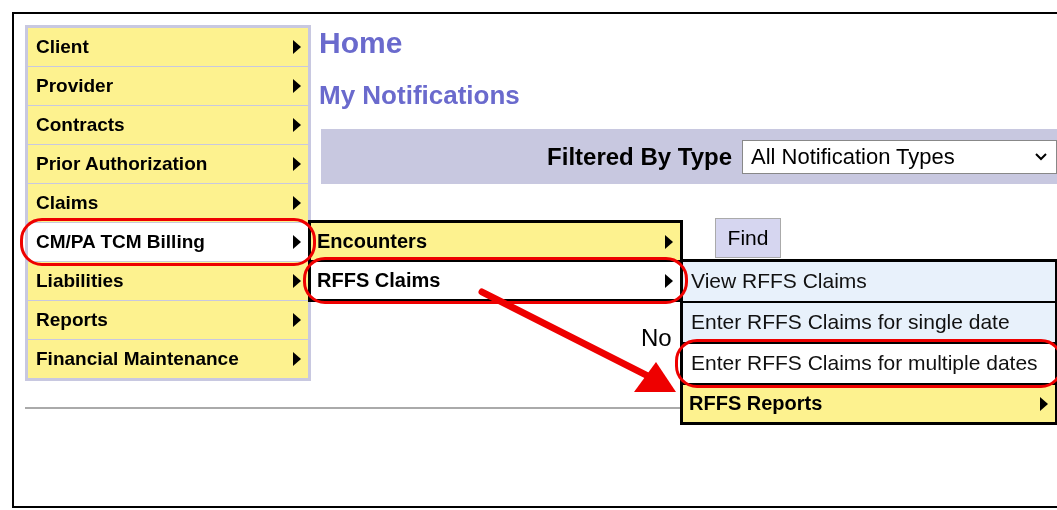 The width and height of the screenshot is (1057, 510). Describe the element at coordinates (869, 363) in the screenshot. I see `menu-item: Enter RFFS Claims for multiple dates` at that location.